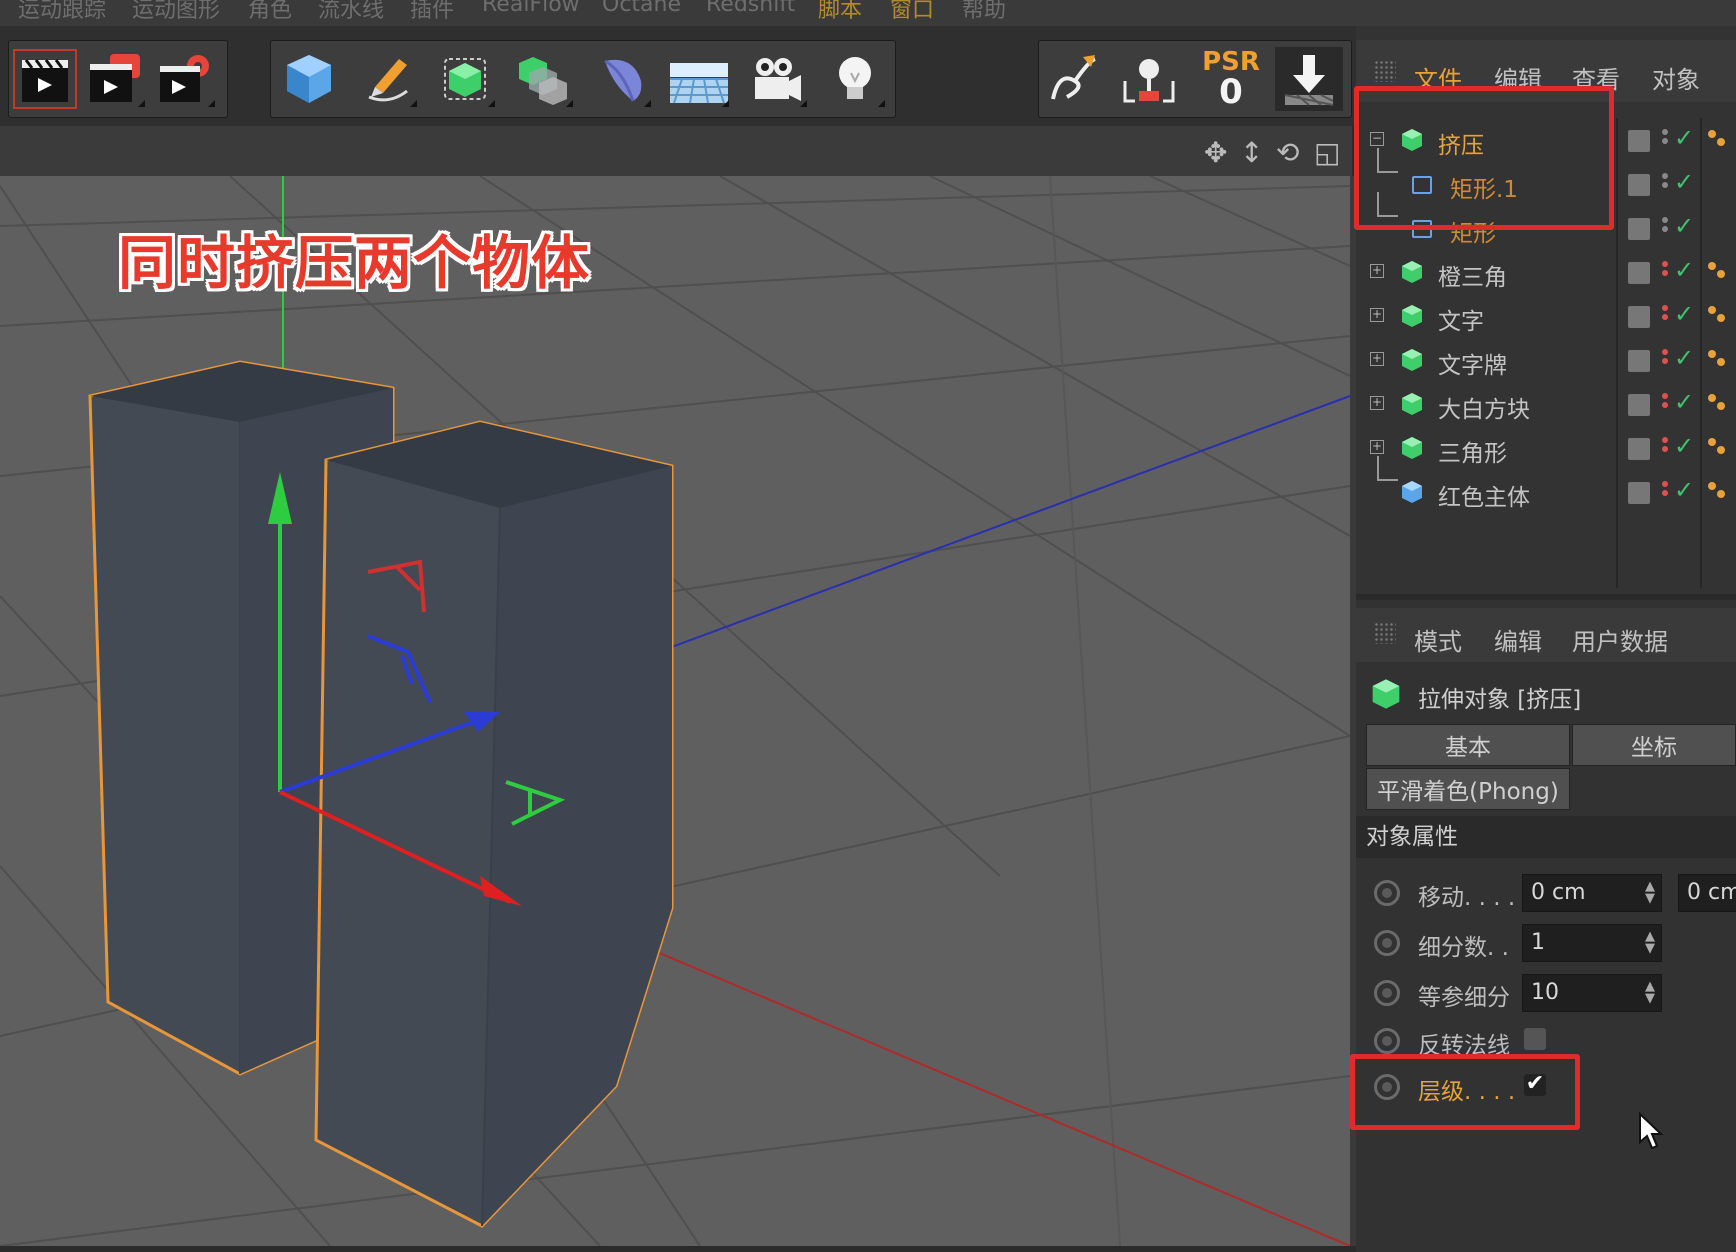  What do you see at coordinates (1676, 77) in the screenshot?
I see `objmgr-menu-object: 对象` at bounding box center [1676, 77].